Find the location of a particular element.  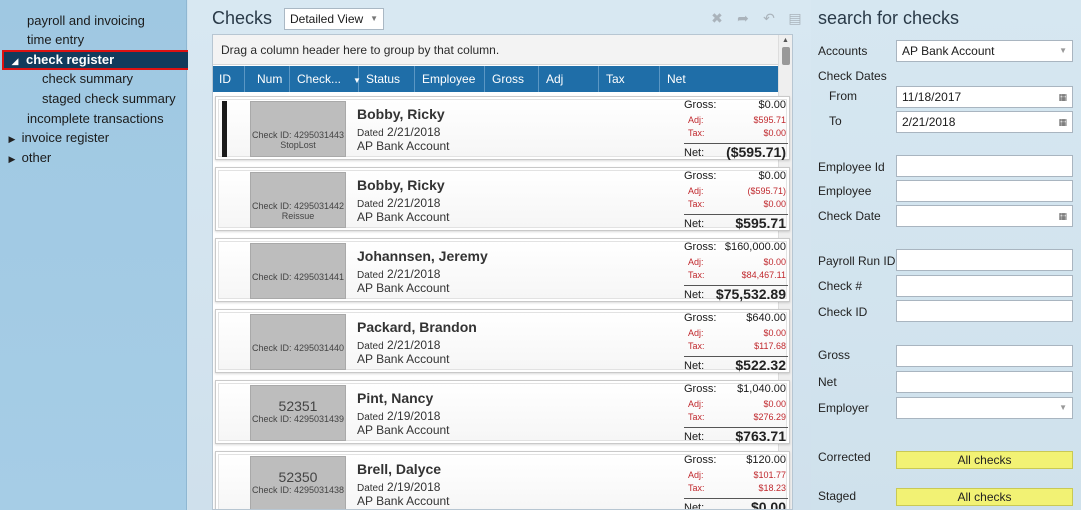

check-id-input is located at coordinates (984, 311).